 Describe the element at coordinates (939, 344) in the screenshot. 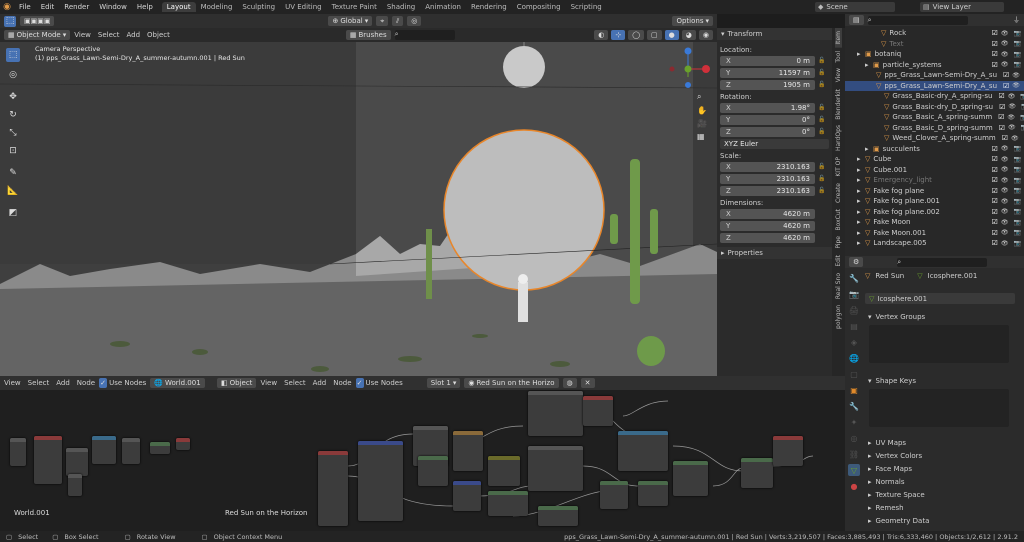

I see `vertex-groups-list` at that location.